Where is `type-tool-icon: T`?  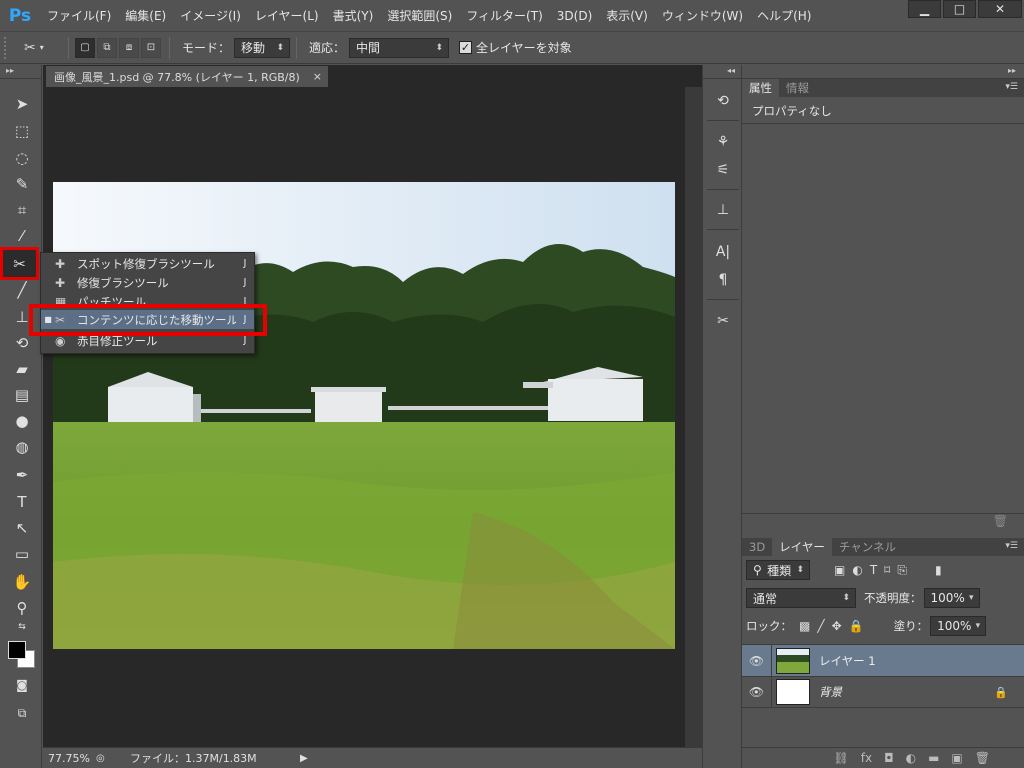
type-tool-icon: T is located at coordinates (22, 502).